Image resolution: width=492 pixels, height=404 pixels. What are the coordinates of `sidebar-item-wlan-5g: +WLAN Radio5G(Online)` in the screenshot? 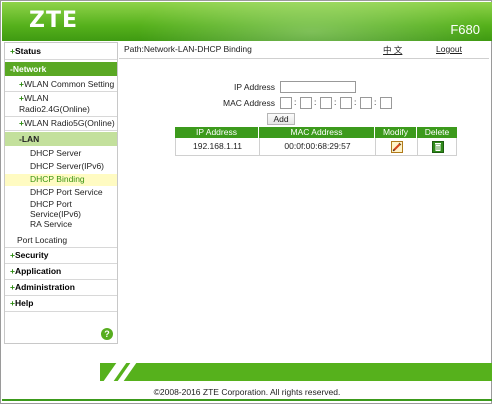 It's located at (61, 123).